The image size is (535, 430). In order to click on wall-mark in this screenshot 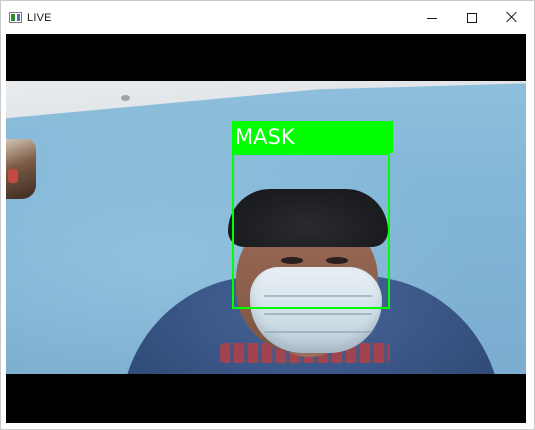, I will do `click(125, 98)`.